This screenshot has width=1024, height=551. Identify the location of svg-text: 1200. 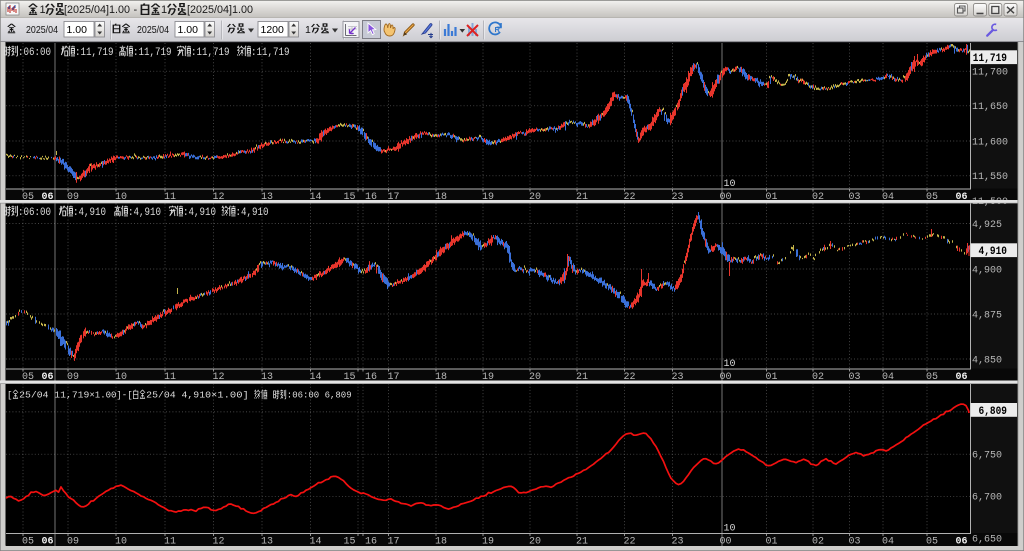
(273, 30).